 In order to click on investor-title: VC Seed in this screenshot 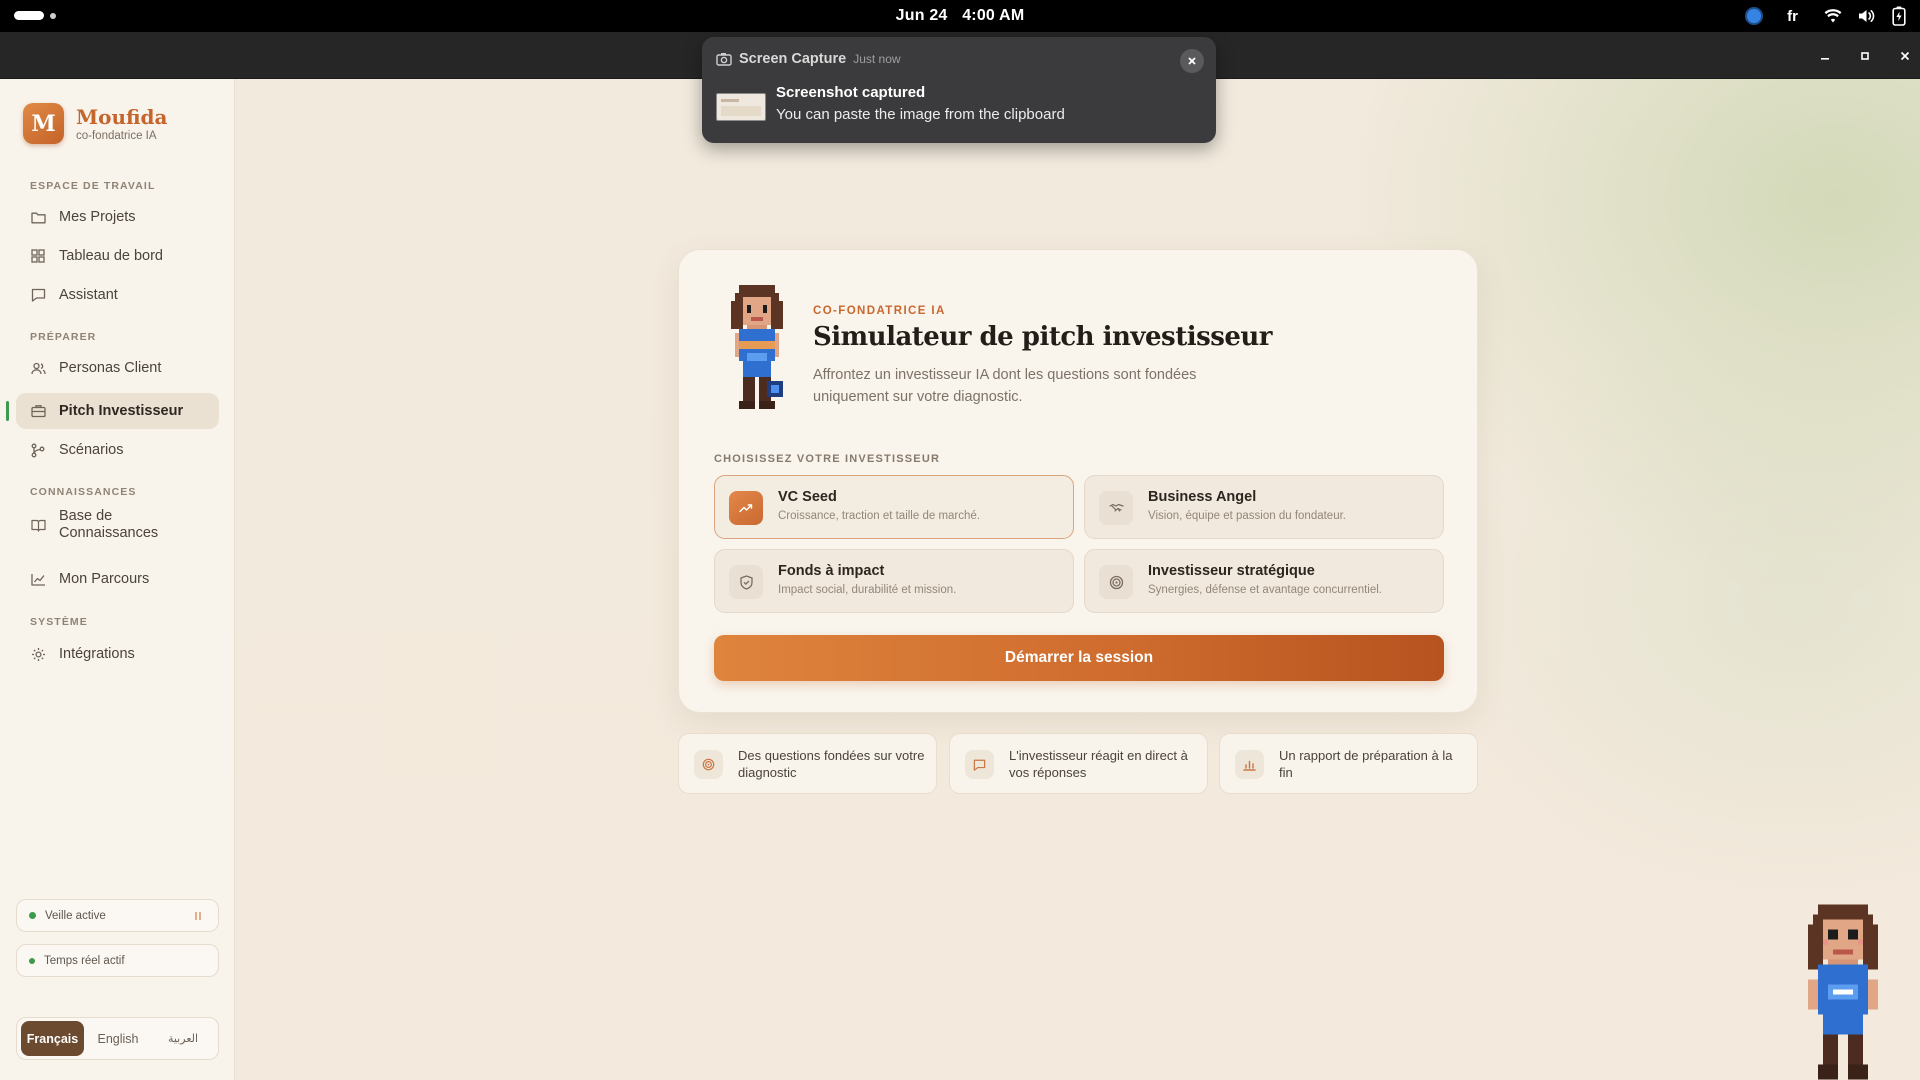, I will do `click(807, 497)`.